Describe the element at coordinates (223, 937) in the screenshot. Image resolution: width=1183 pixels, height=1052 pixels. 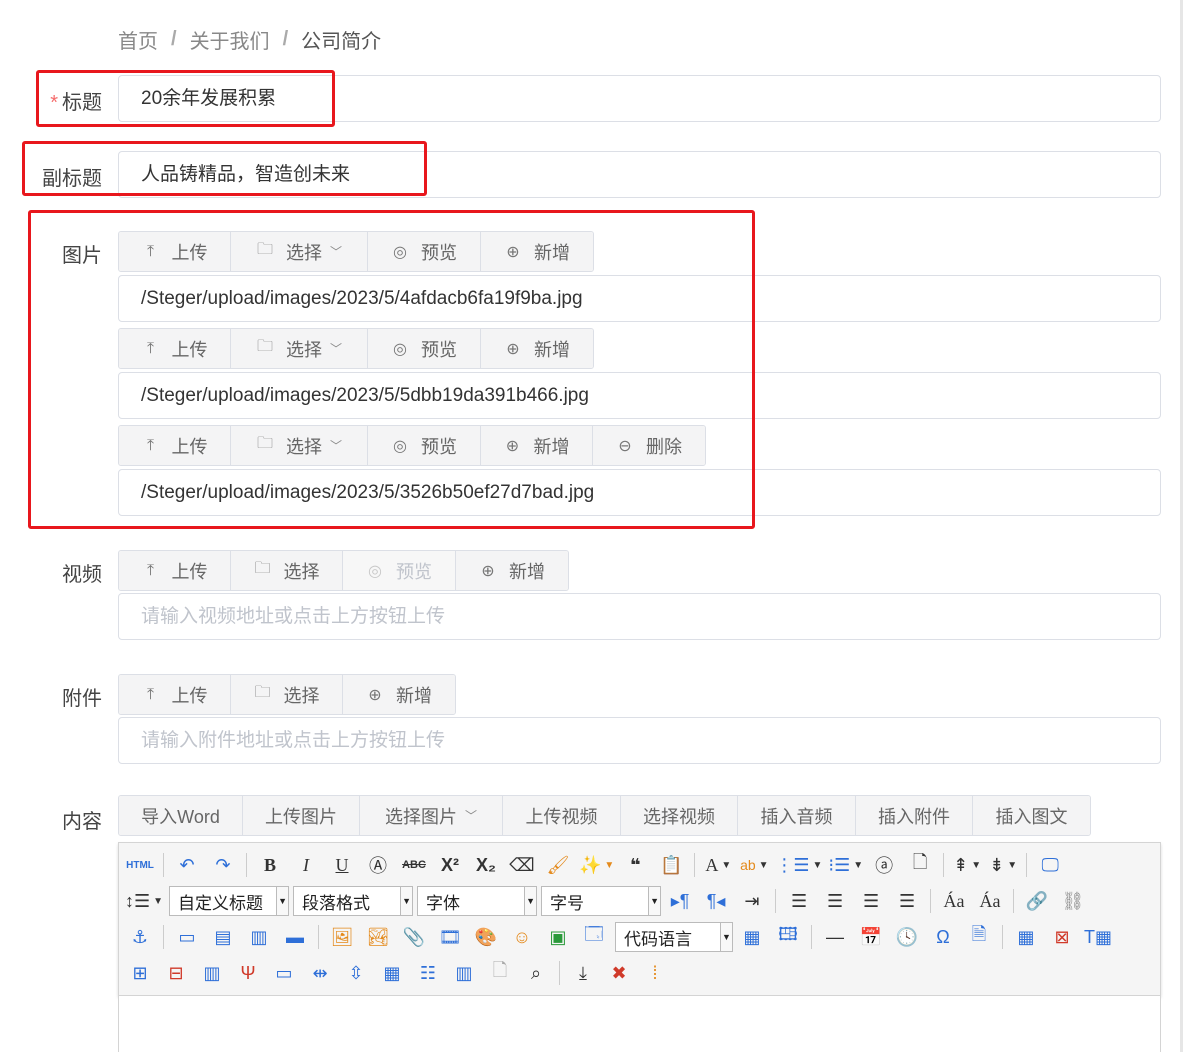
I see `image-float-left-icon: ▤` at that location.